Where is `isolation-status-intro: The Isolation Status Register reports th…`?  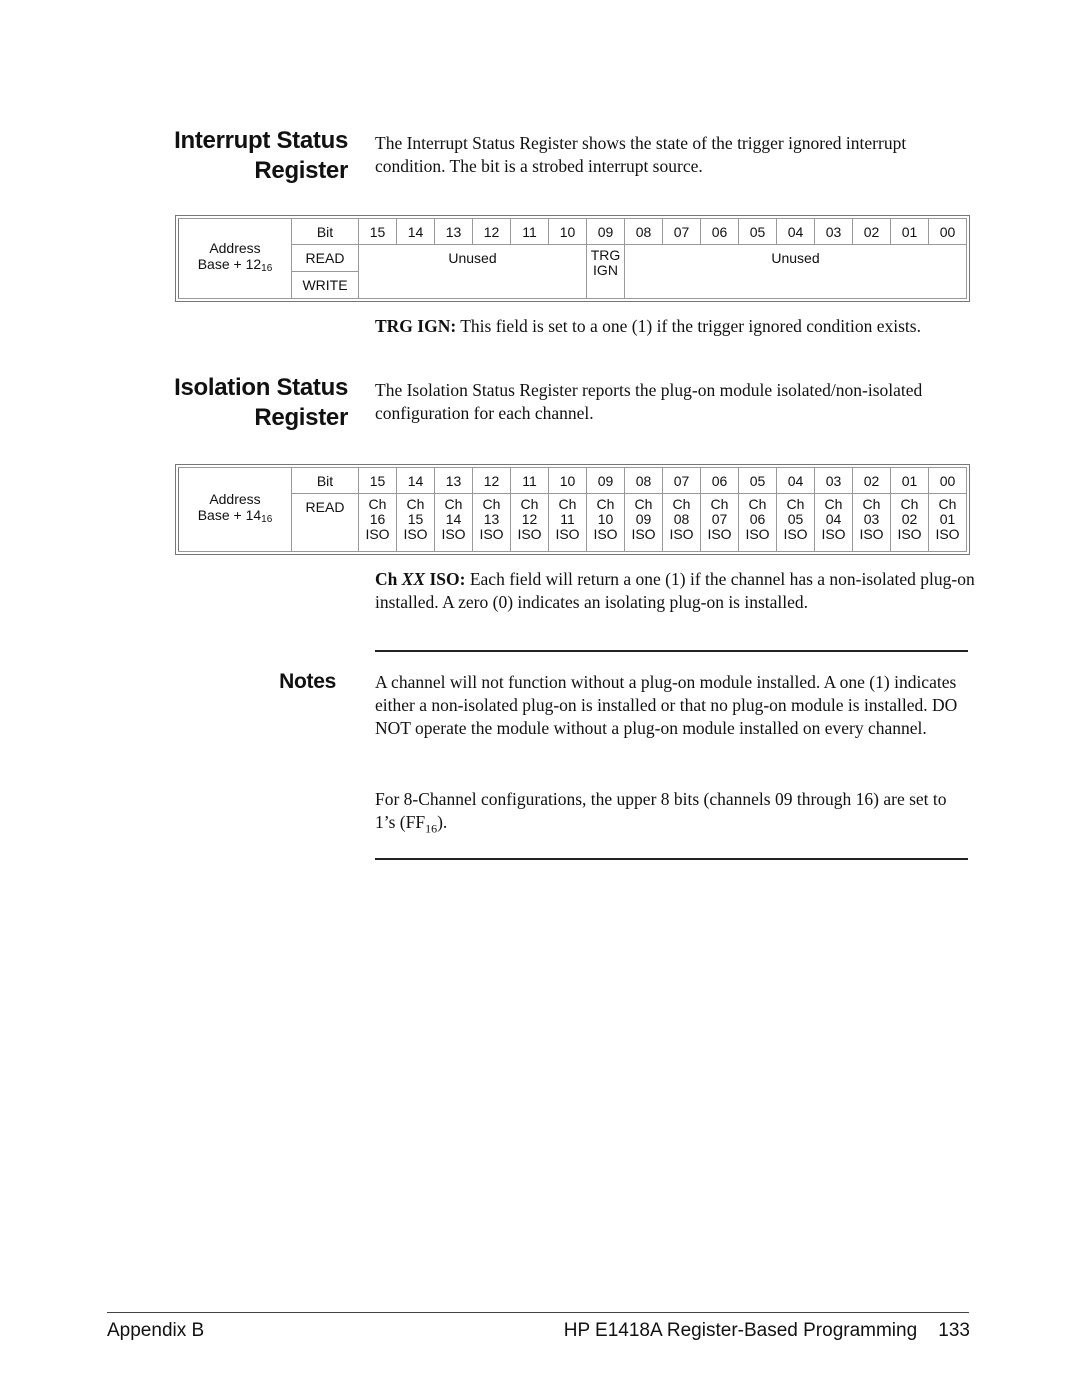
isolation-status-intro: The Isolation Status Register reports th… is located at coordinates (649, 401).